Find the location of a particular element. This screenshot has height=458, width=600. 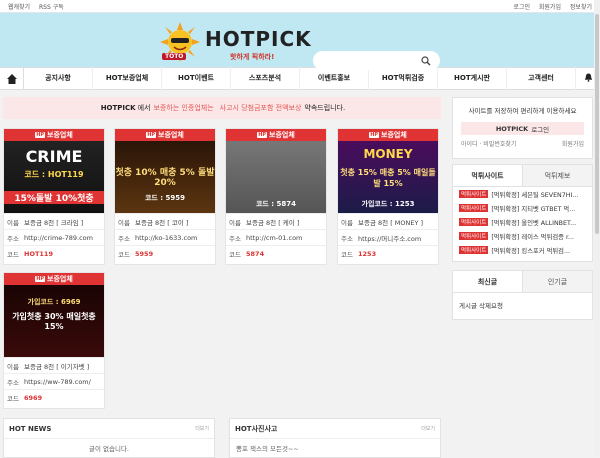

tab-latest: 최신글 is located at coordinates (488, 281).